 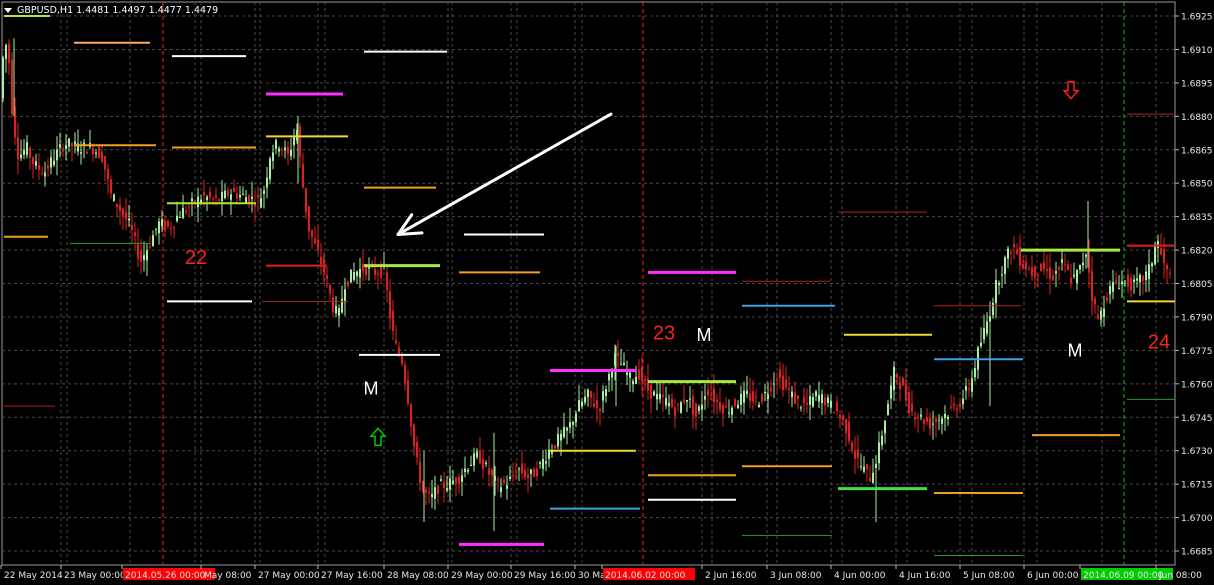 What do you see at coordinates (1197, 185) in the screenshot?
I see `y-tick-label: 1.6850` at bounding box center [1197, 185].